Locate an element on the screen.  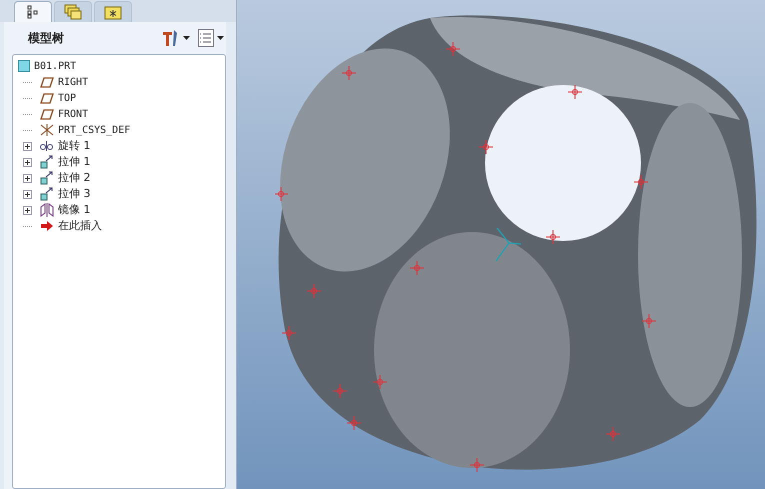
tree-item: FRONT is located at coordinates (61, 114).